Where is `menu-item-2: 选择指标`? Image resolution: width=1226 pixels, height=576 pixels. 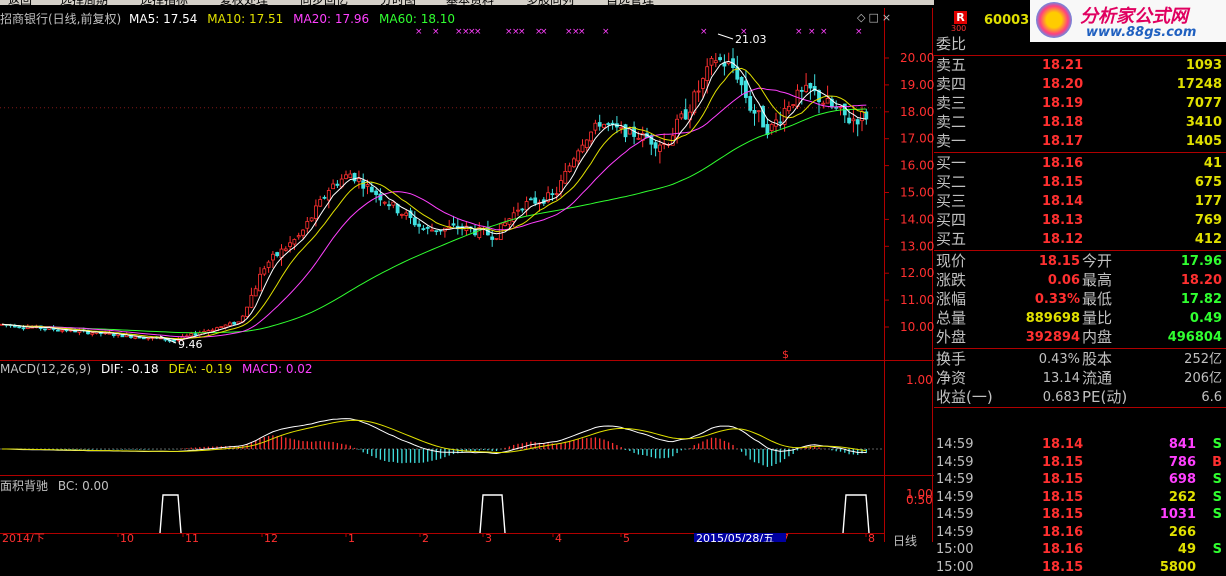 menu-item-2: 选择指标 is located at coordinates (164, 4).